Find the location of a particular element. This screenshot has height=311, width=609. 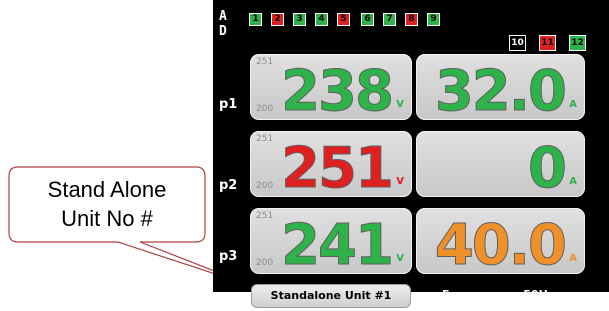

frequency-readout: Frequency = 50Hz is located at coordinates (498, 294).